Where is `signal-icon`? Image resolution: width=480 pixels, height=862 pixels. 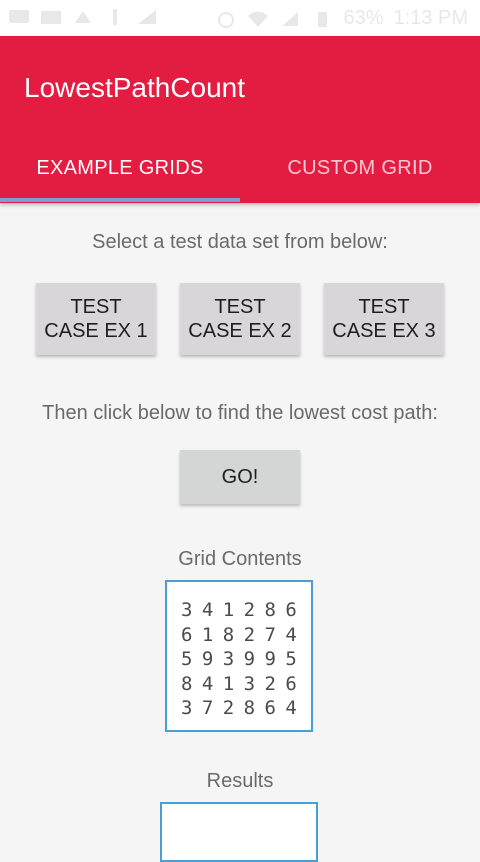 signal-icon is located at coordinates (290, 18).